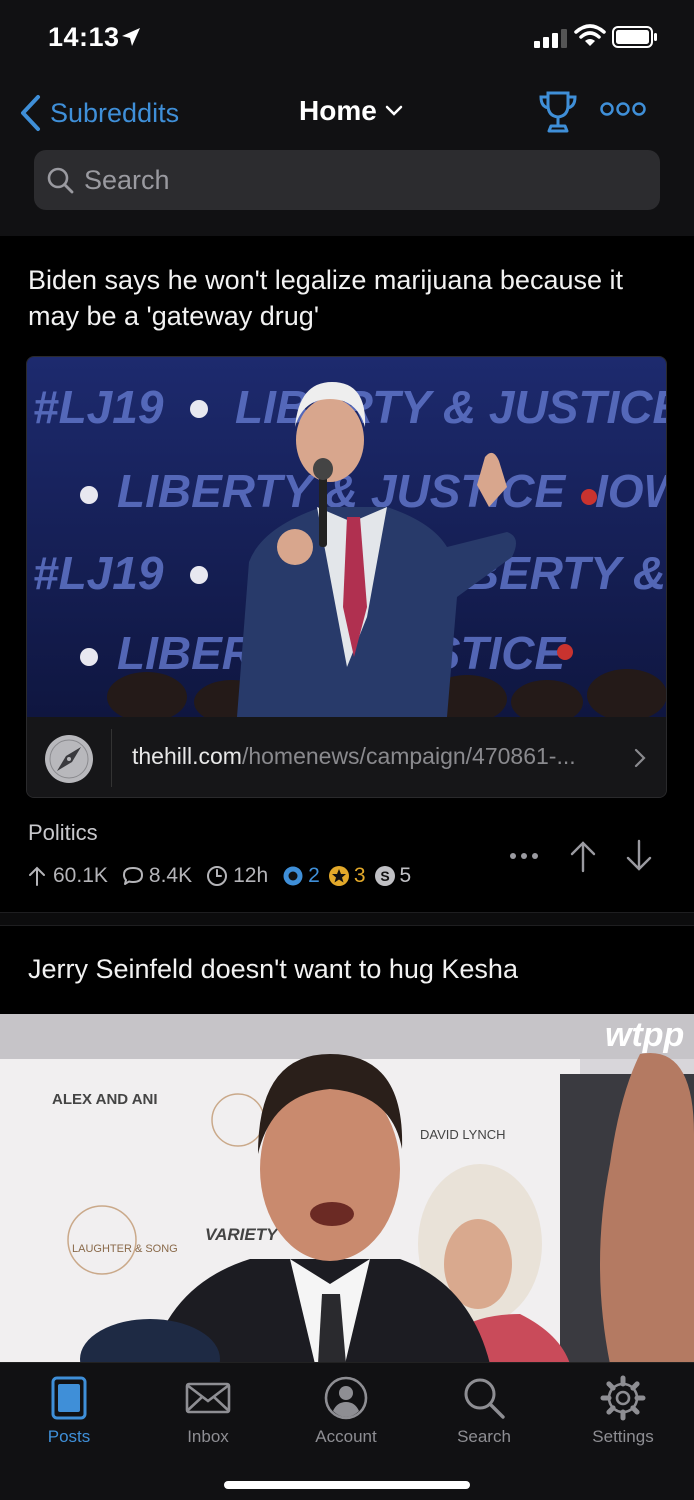 The width and height of the screenshot is (694, 1500). I want to click on wifi-icon, so click(590, 35).